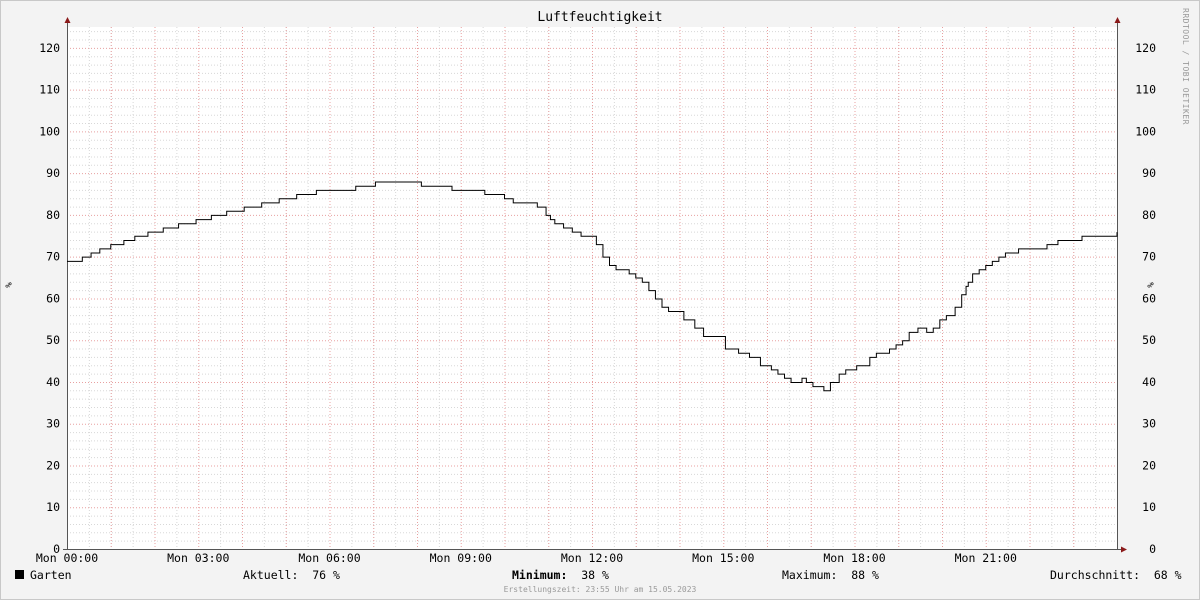 This screenshot has height=600, width=1200. I want to click on y-tick-label-left: 90, so click(53, 173).